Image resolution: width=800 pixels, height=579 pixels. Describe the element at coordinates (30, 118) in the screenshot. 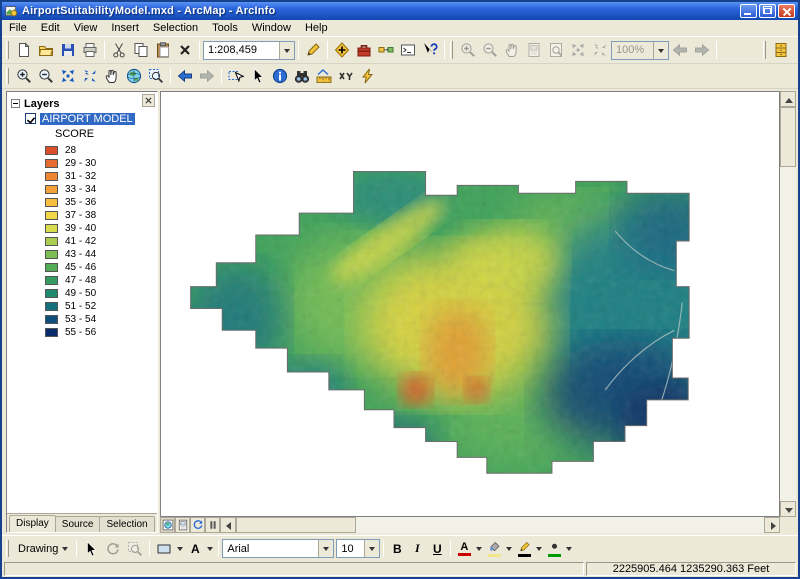

I see `layer-visibility-checkbox` at that location.